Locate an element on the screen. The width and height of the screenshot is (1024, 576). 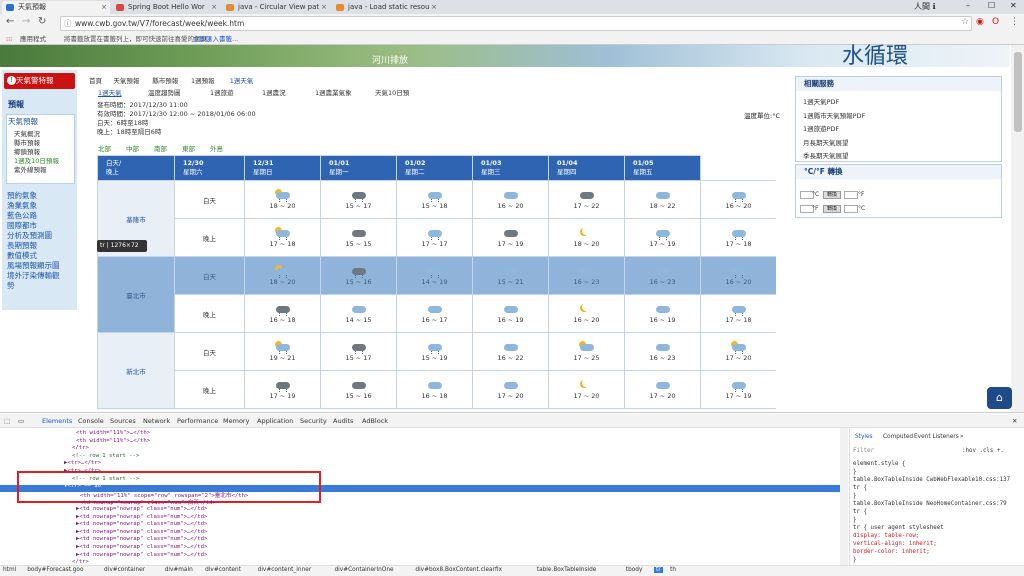
sidebar-link-forecast: 天氣預報 is located at coordinates (23, 121).